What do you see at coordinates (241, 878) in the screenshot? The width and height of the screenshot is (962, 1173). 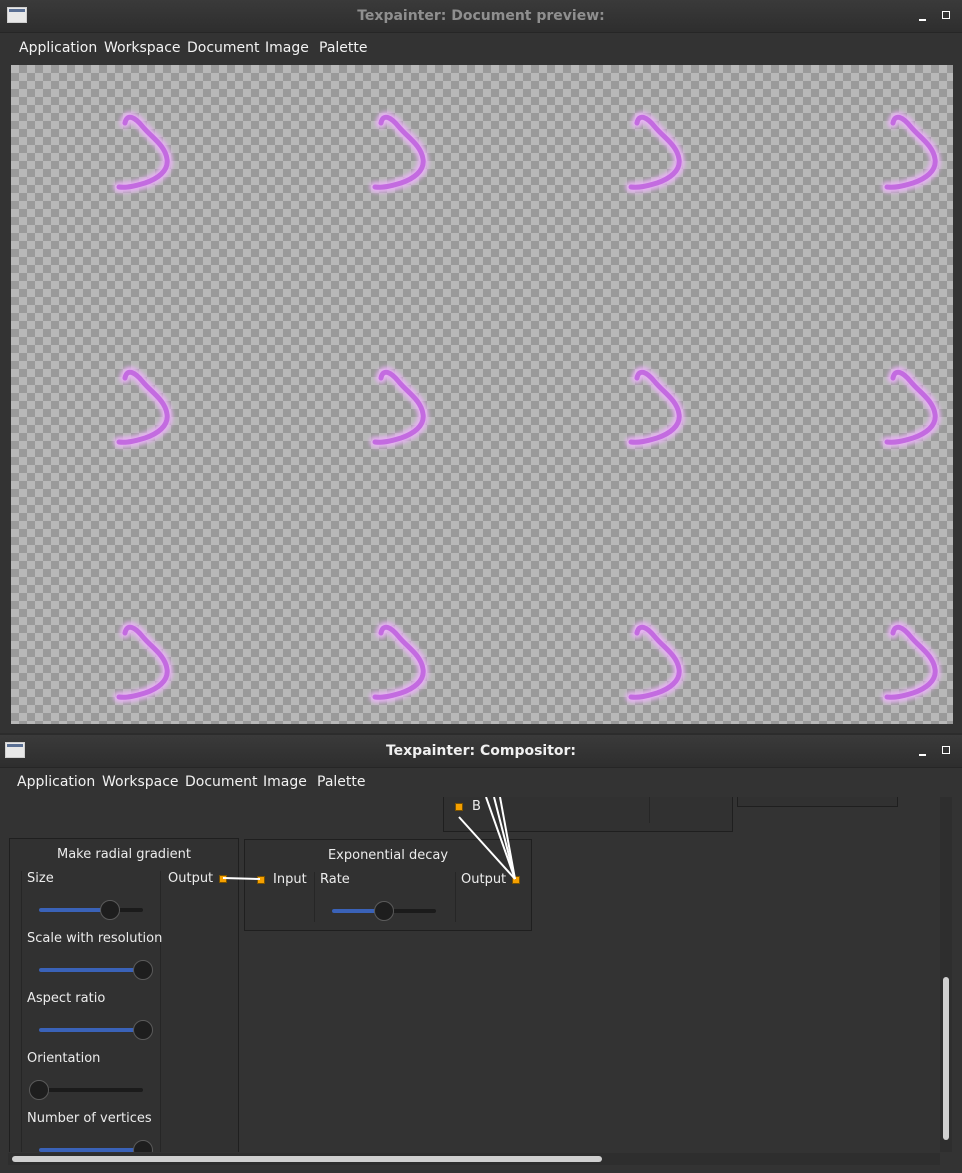 I see `wire-gradient-to-decay` at bounding box center [241, 878].